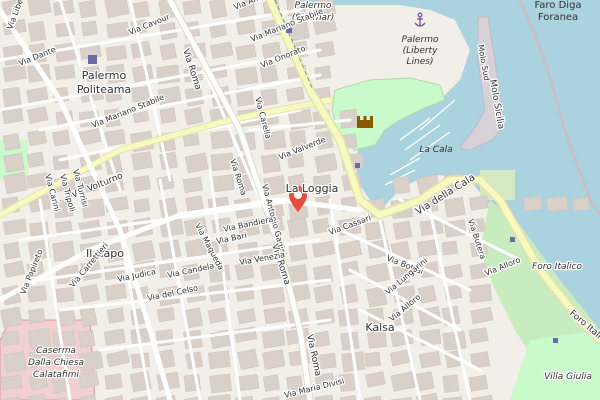 The height and width of the screenshot is (400, 600). Describe the element at coordinates (357, 165) in the screenshot. I see `cala-stop-icon` at that location.